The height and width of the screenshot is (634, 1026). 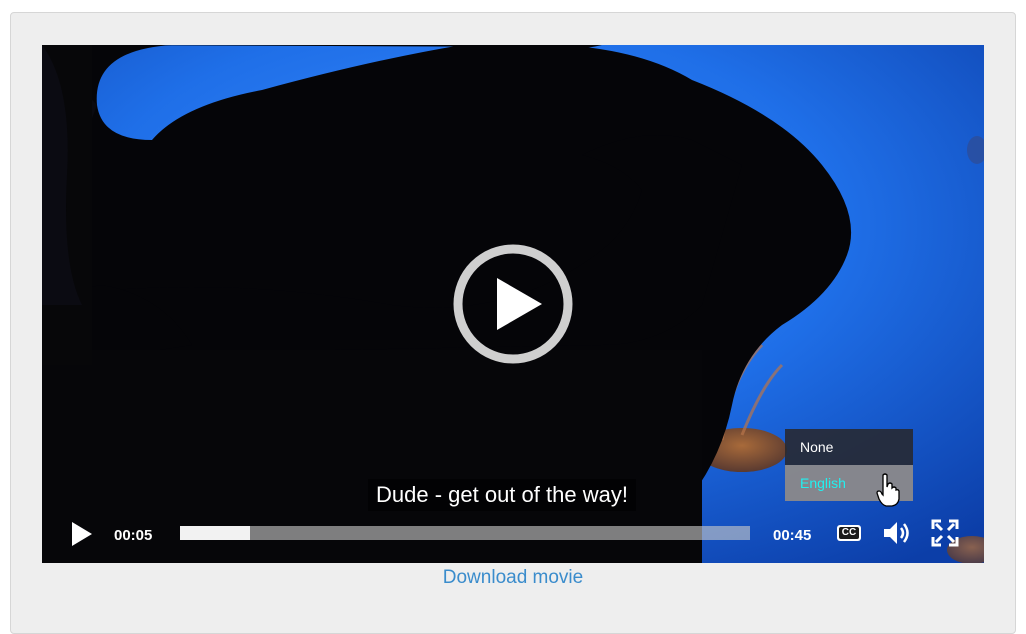 I want to click on control-bar: 00:05 00:45 CC, so click(x=513, y=536).